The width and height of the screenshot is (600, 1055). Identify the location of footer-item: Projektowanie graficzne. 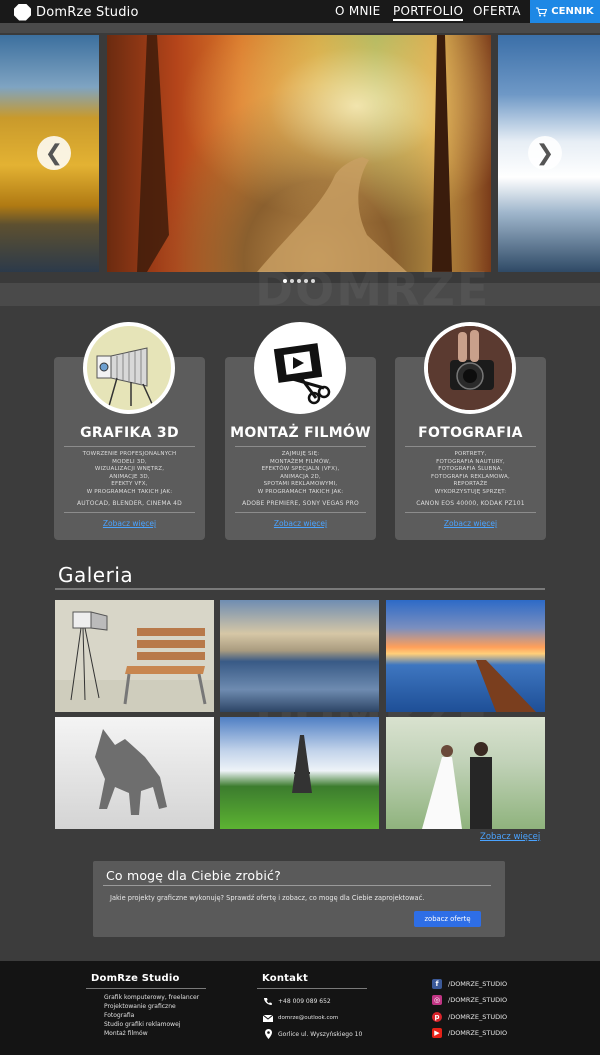
(140, 1006).